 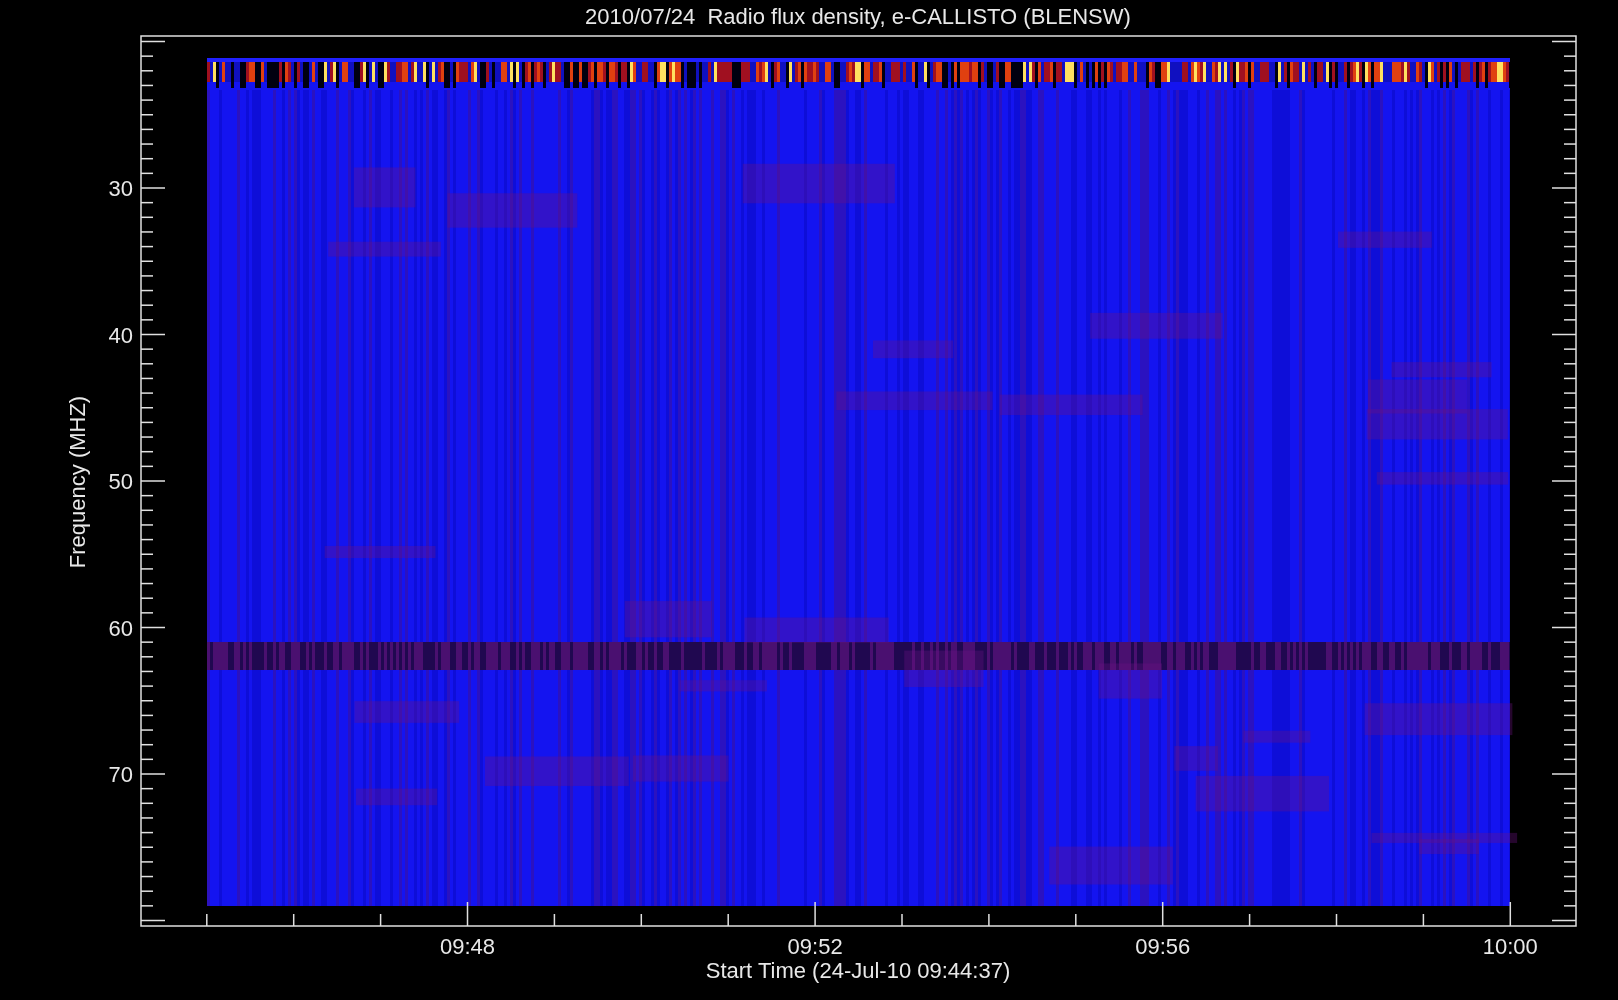 I want to click on chart-title: 2010/07/24 Radio flux density, e-CALLISTO (BLENSW), so click(x=858, y=16).